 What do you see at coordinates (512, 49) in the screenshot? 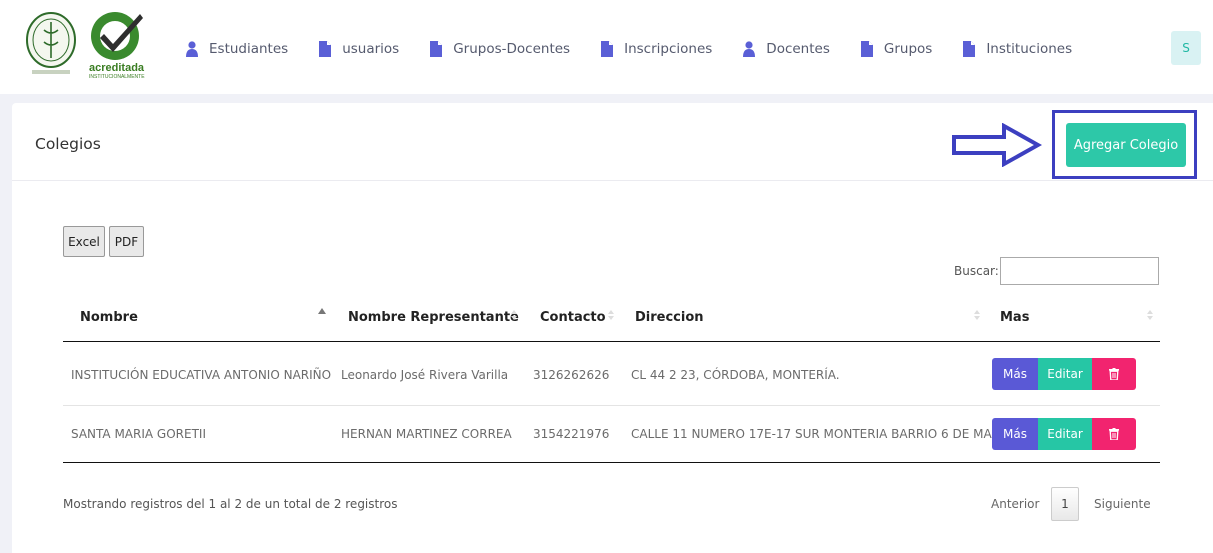
I see `nav-label: Grupos-Docentes` at bounding box center [512, 49].